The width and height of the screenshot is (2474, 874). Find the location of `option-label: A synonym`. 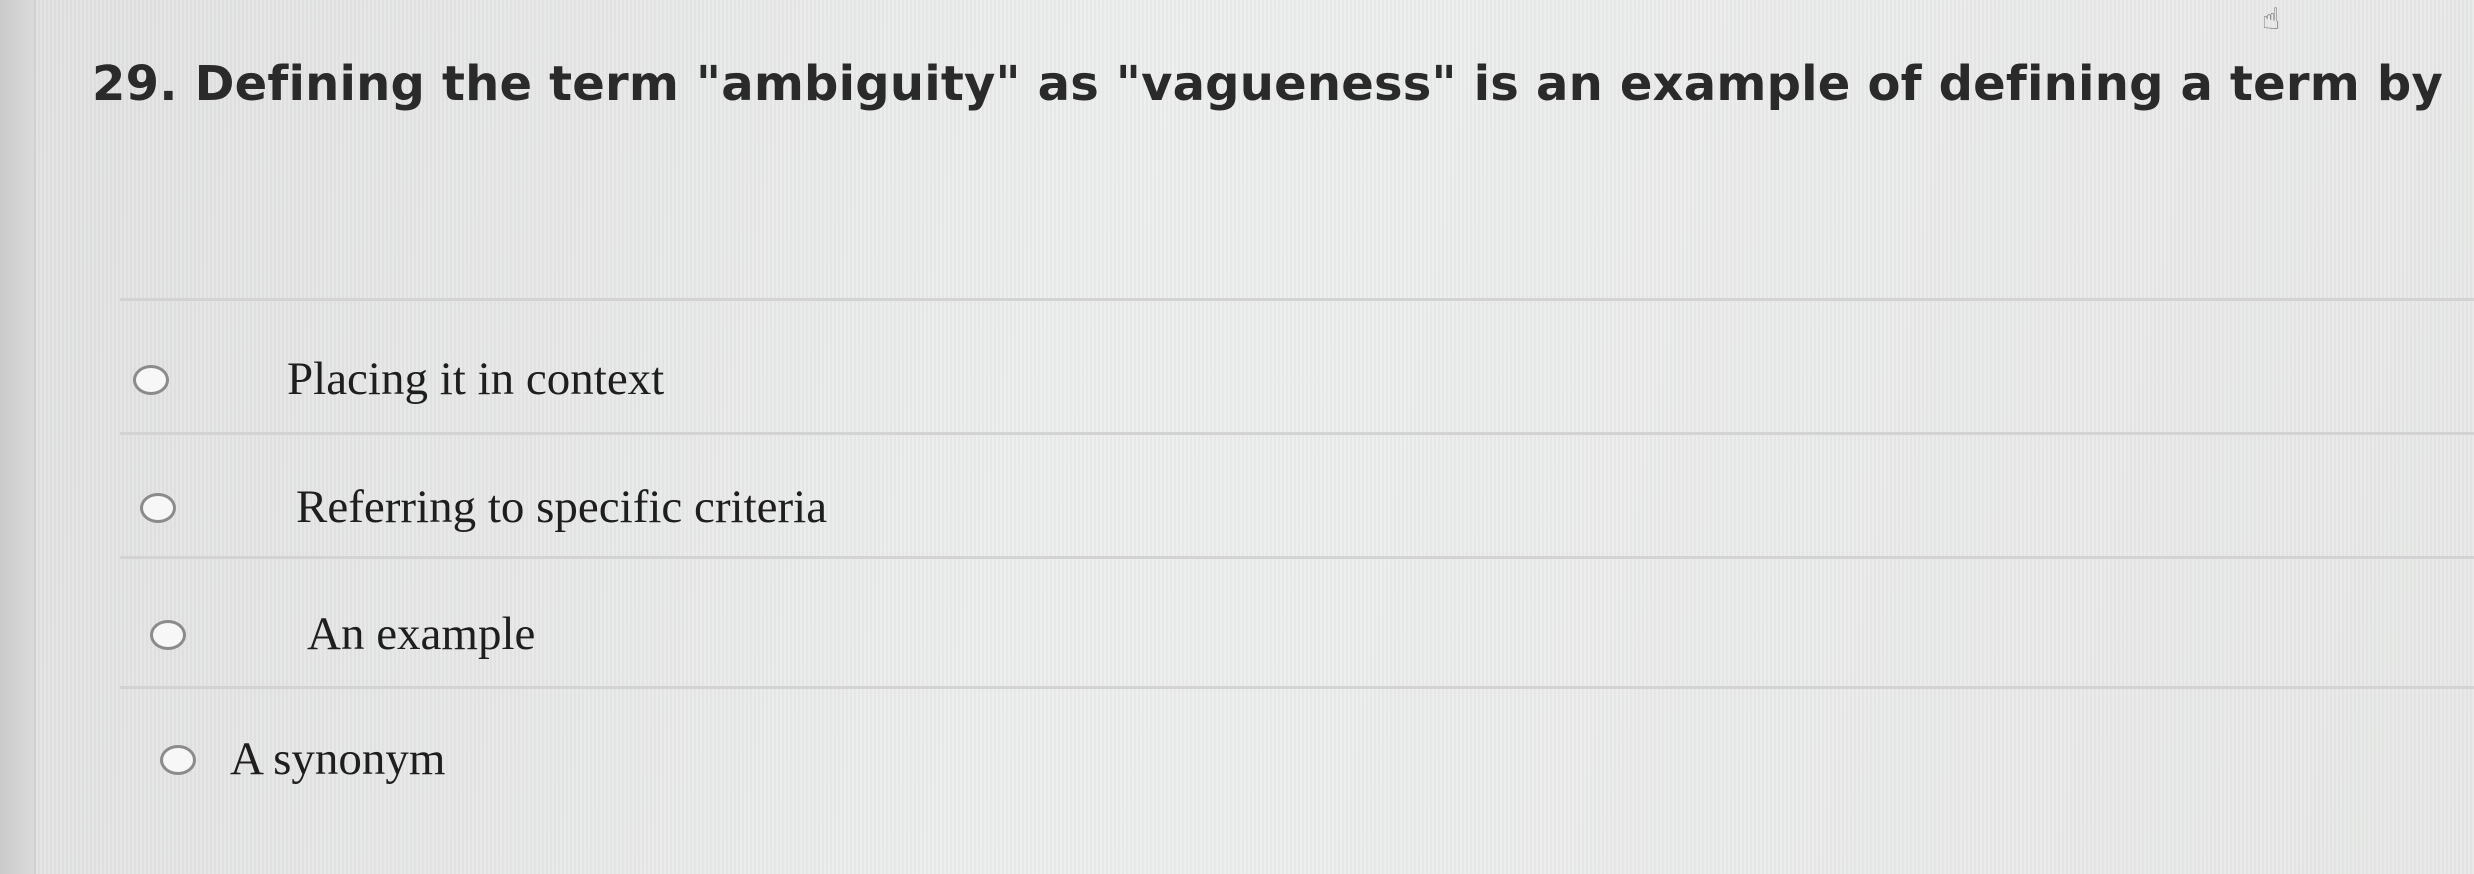

option-label: A synonym is located at coordinates (337, 759).